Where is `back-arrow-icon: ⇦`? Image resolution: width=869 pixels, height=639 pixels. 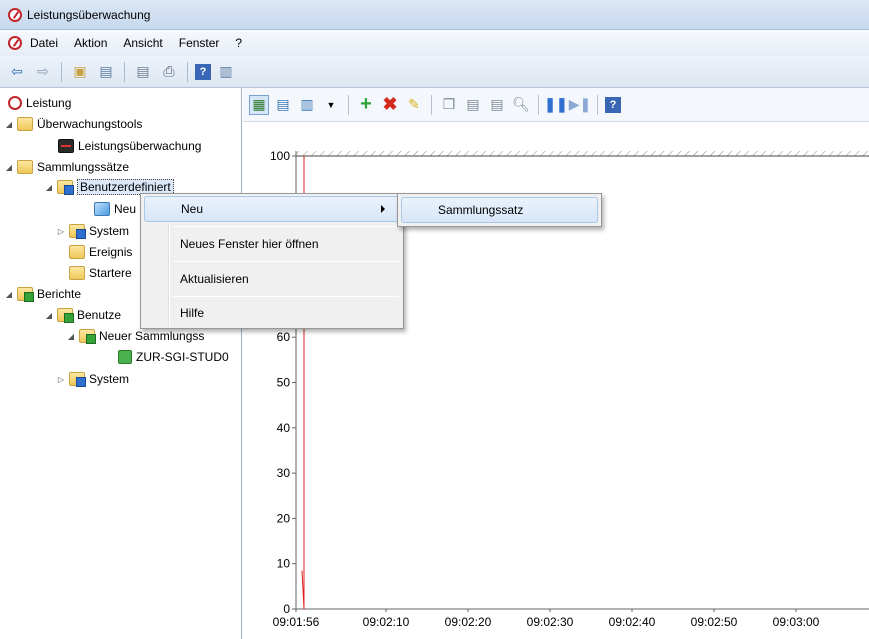 back-arrow-icon: ⇦ is located at coordinates (17, 72).